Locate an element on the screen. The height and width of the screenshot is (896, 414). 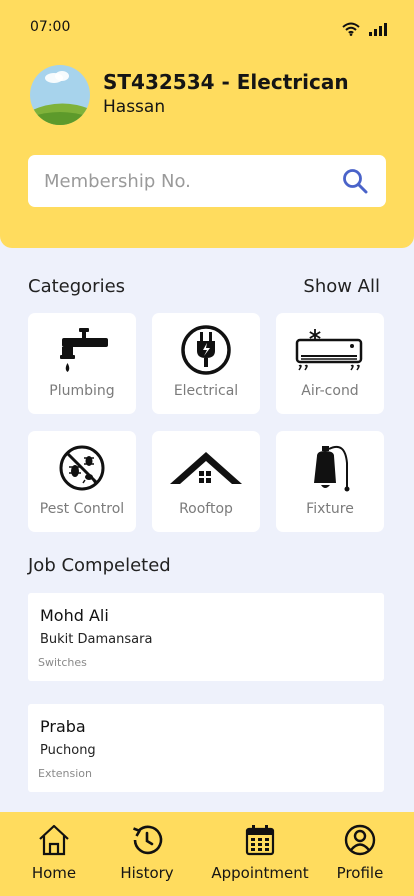
category-label: Fixture is located at coordinates (330, 509).